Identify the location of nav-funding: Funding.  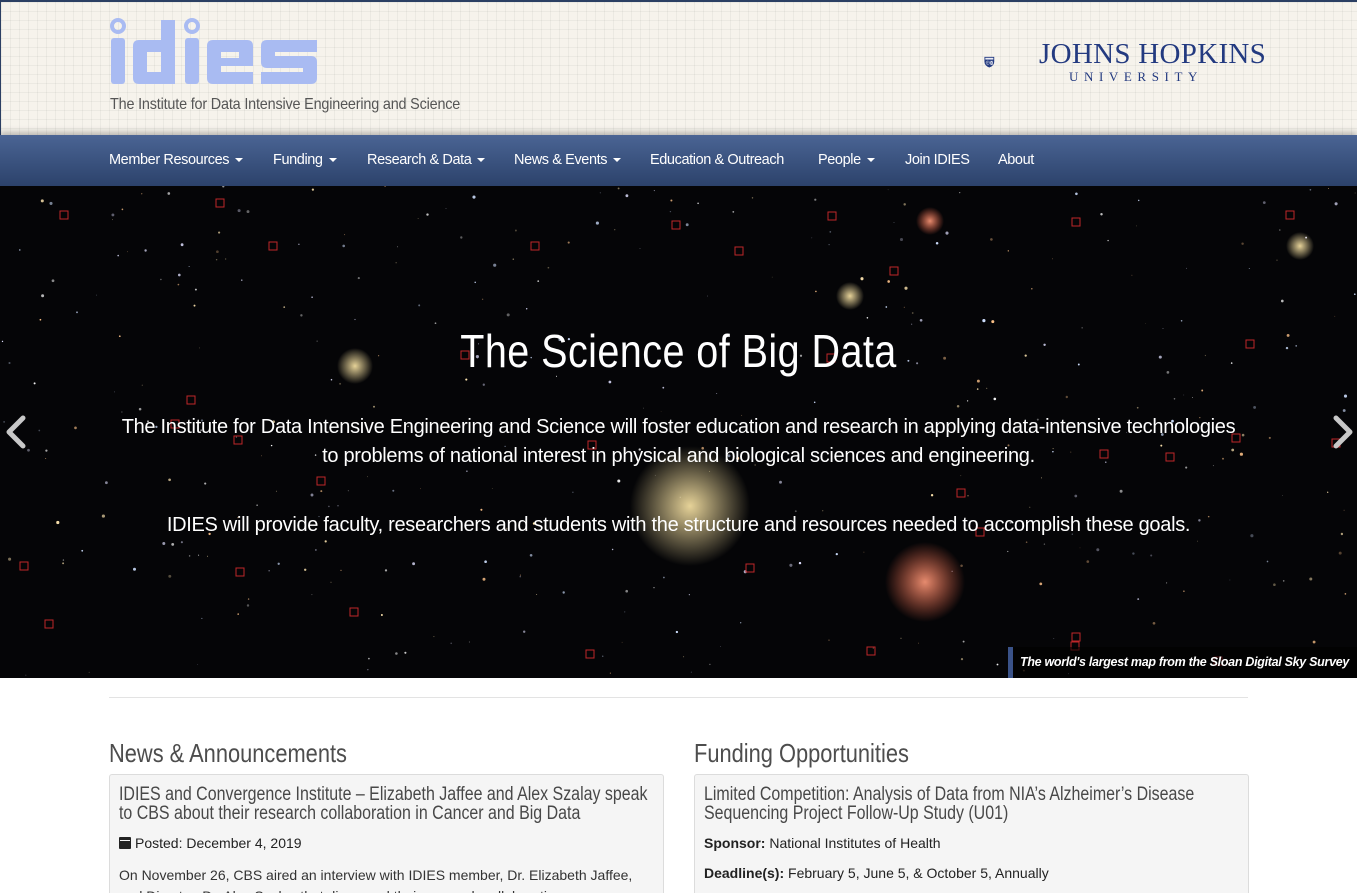
(305, 160).